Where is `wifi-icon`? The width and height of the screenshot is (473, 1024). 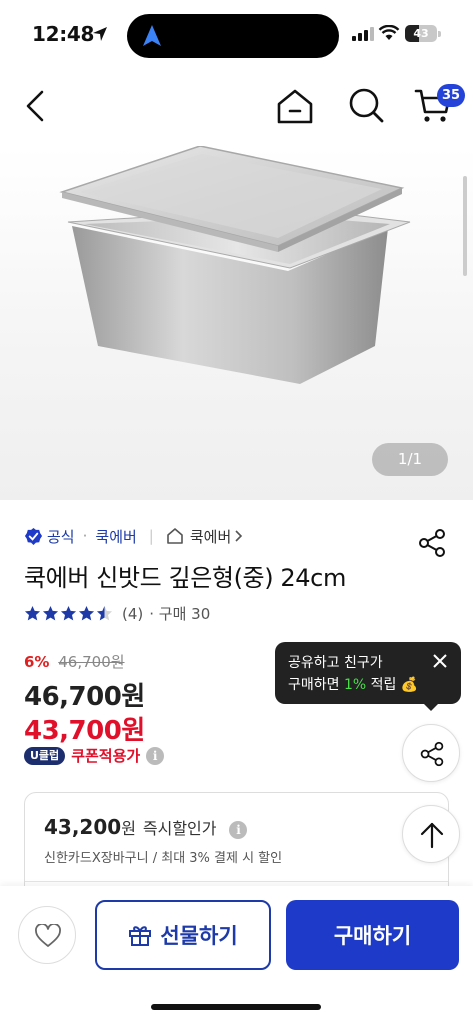
wifi-icon is located at coordinates (389, 32).